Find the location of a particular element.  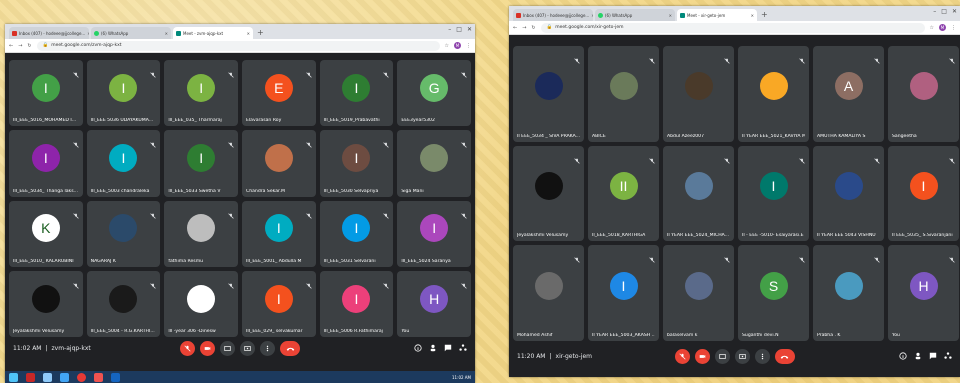

participant-tile: II YEAR EEE 5043 VISHNU is located at coordinates (848, 193).